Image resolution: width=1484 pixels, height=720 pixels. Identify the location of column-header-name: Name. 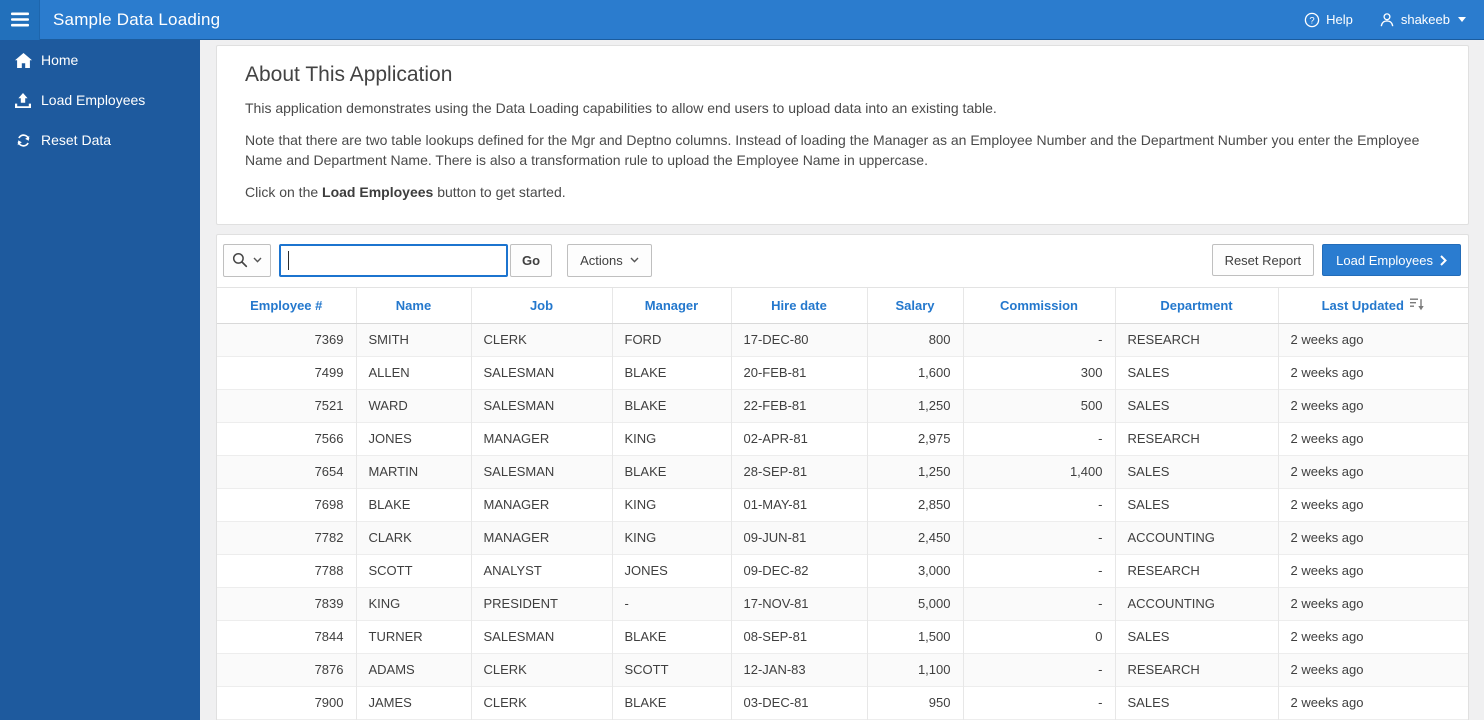
(413, 305).